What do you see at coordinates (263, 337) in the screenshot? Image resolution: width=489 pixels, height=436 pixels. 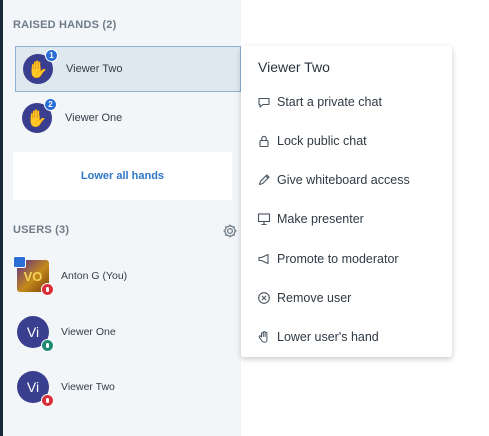 I see `hand-icon` at bounding box center [263, 337].